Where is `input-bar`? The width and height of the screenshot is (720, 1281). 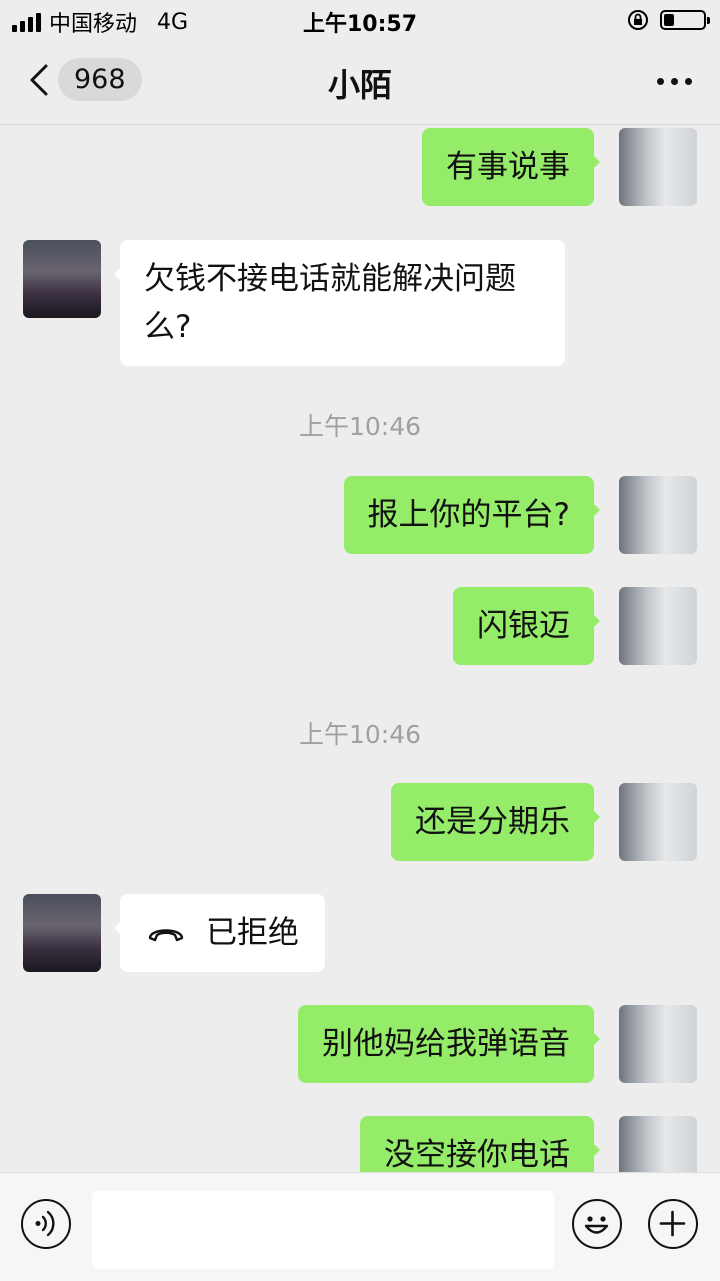 input-bar is located at coordinates (360, 1226).